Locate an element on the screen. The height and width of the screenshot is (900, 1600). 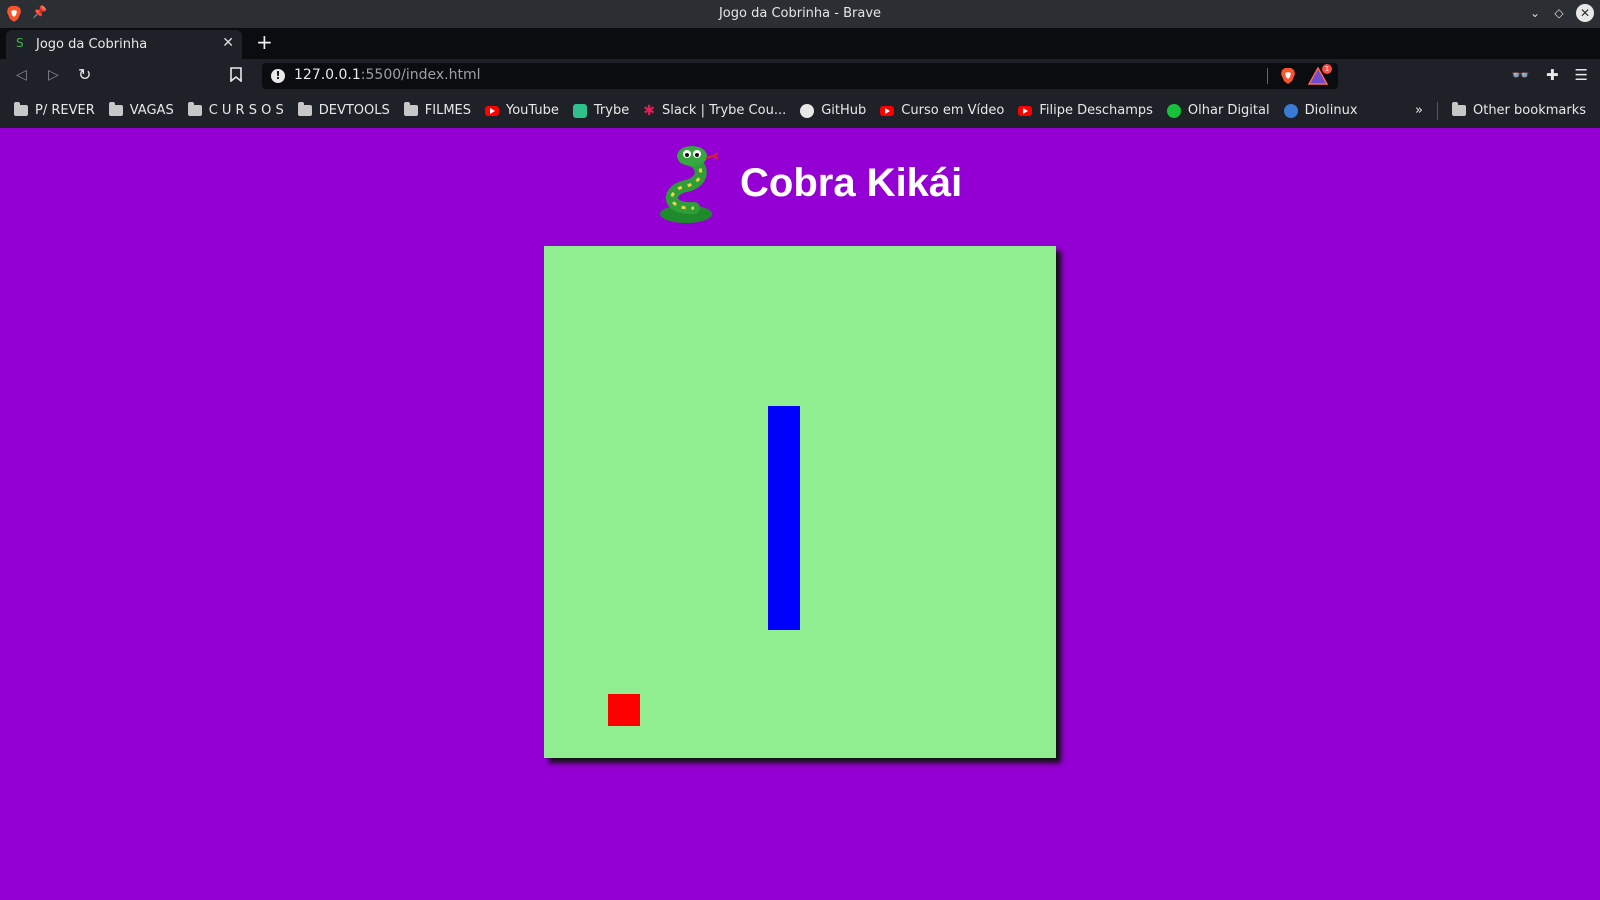
tab-jogo-da-cobrinha: S Jogo da Cobrinha ✕ is located at coordinates (124, 44).